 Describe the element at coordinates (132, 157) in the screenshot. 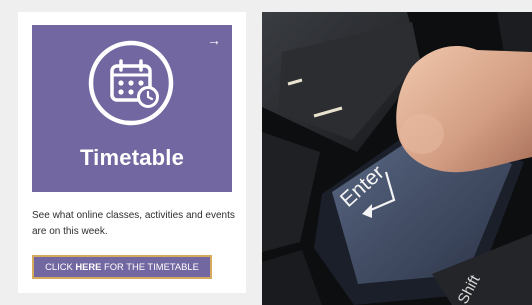

I see `tile-title: Timetable` at that location.